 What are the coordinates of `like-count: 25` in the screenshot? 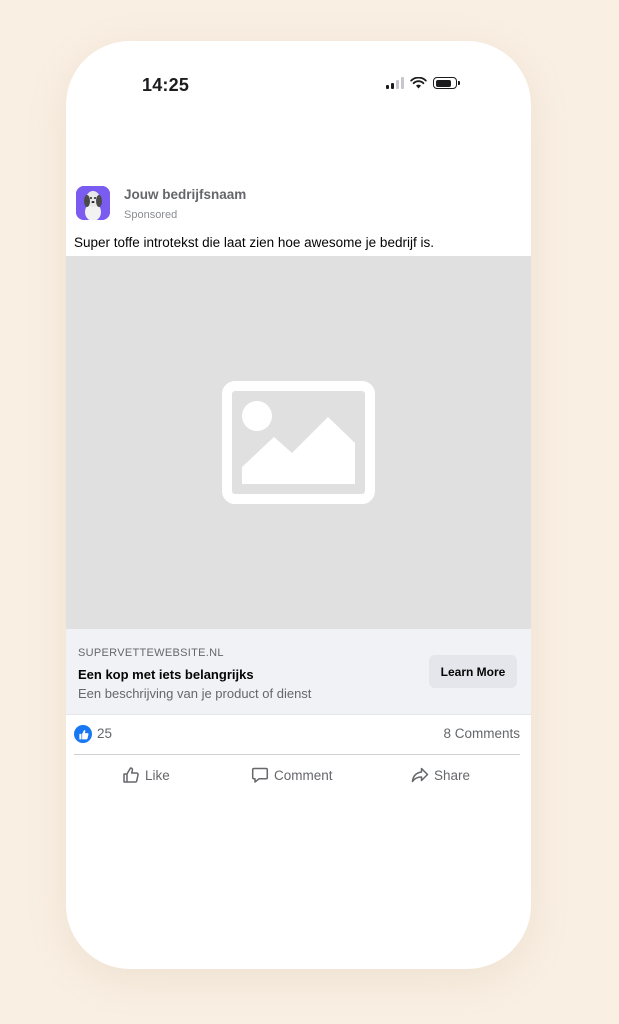 It's located at (104, 733).